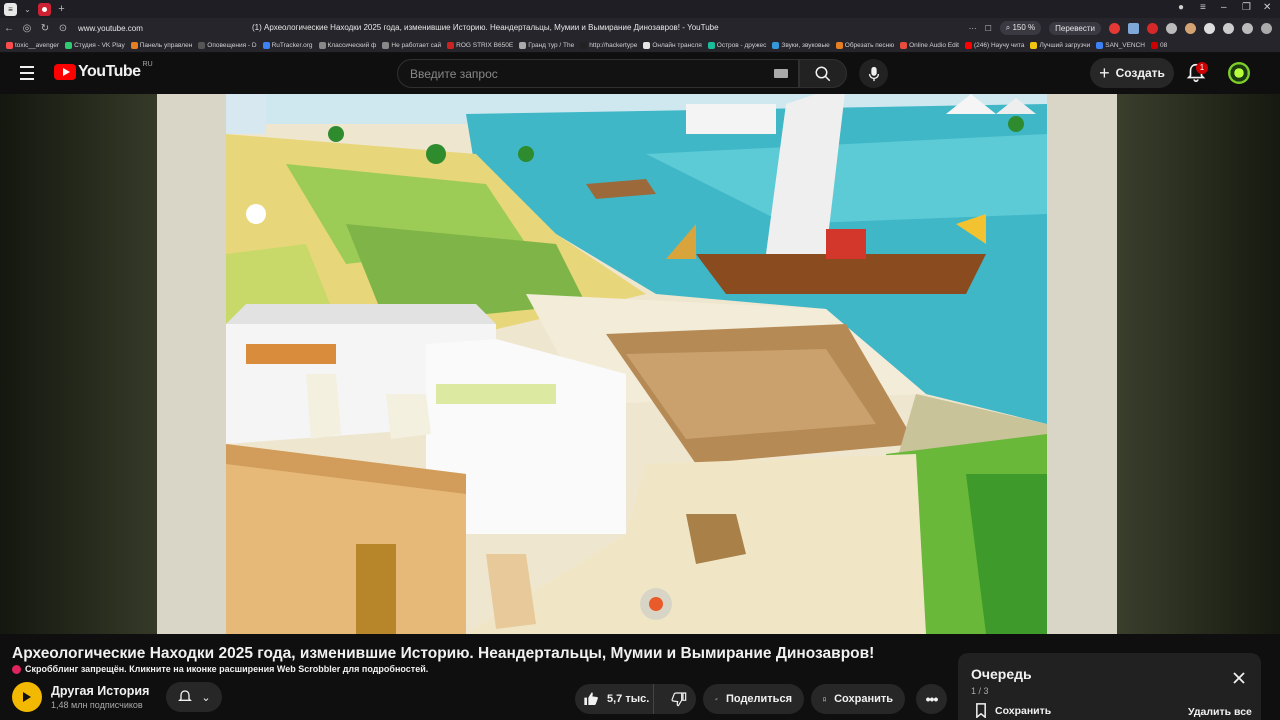  What do you see at coordinates (931, 699) in the screenshot?
I see `more-actions-button: •••` at bounding box center [931, 699].